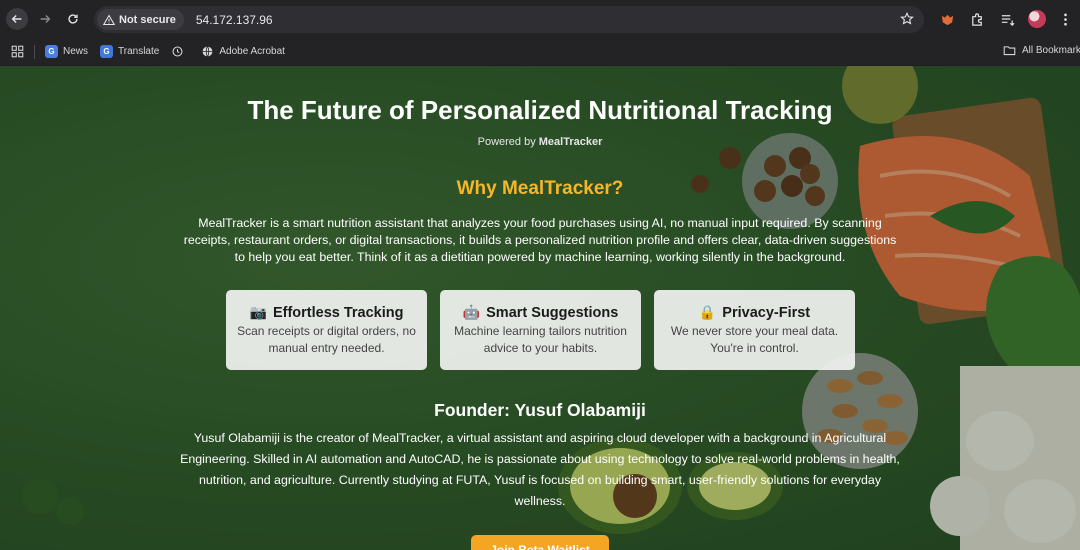  Describe the element at coordinates (76, 51) in the screenshot. I see `bookmark-label: News` at that location.